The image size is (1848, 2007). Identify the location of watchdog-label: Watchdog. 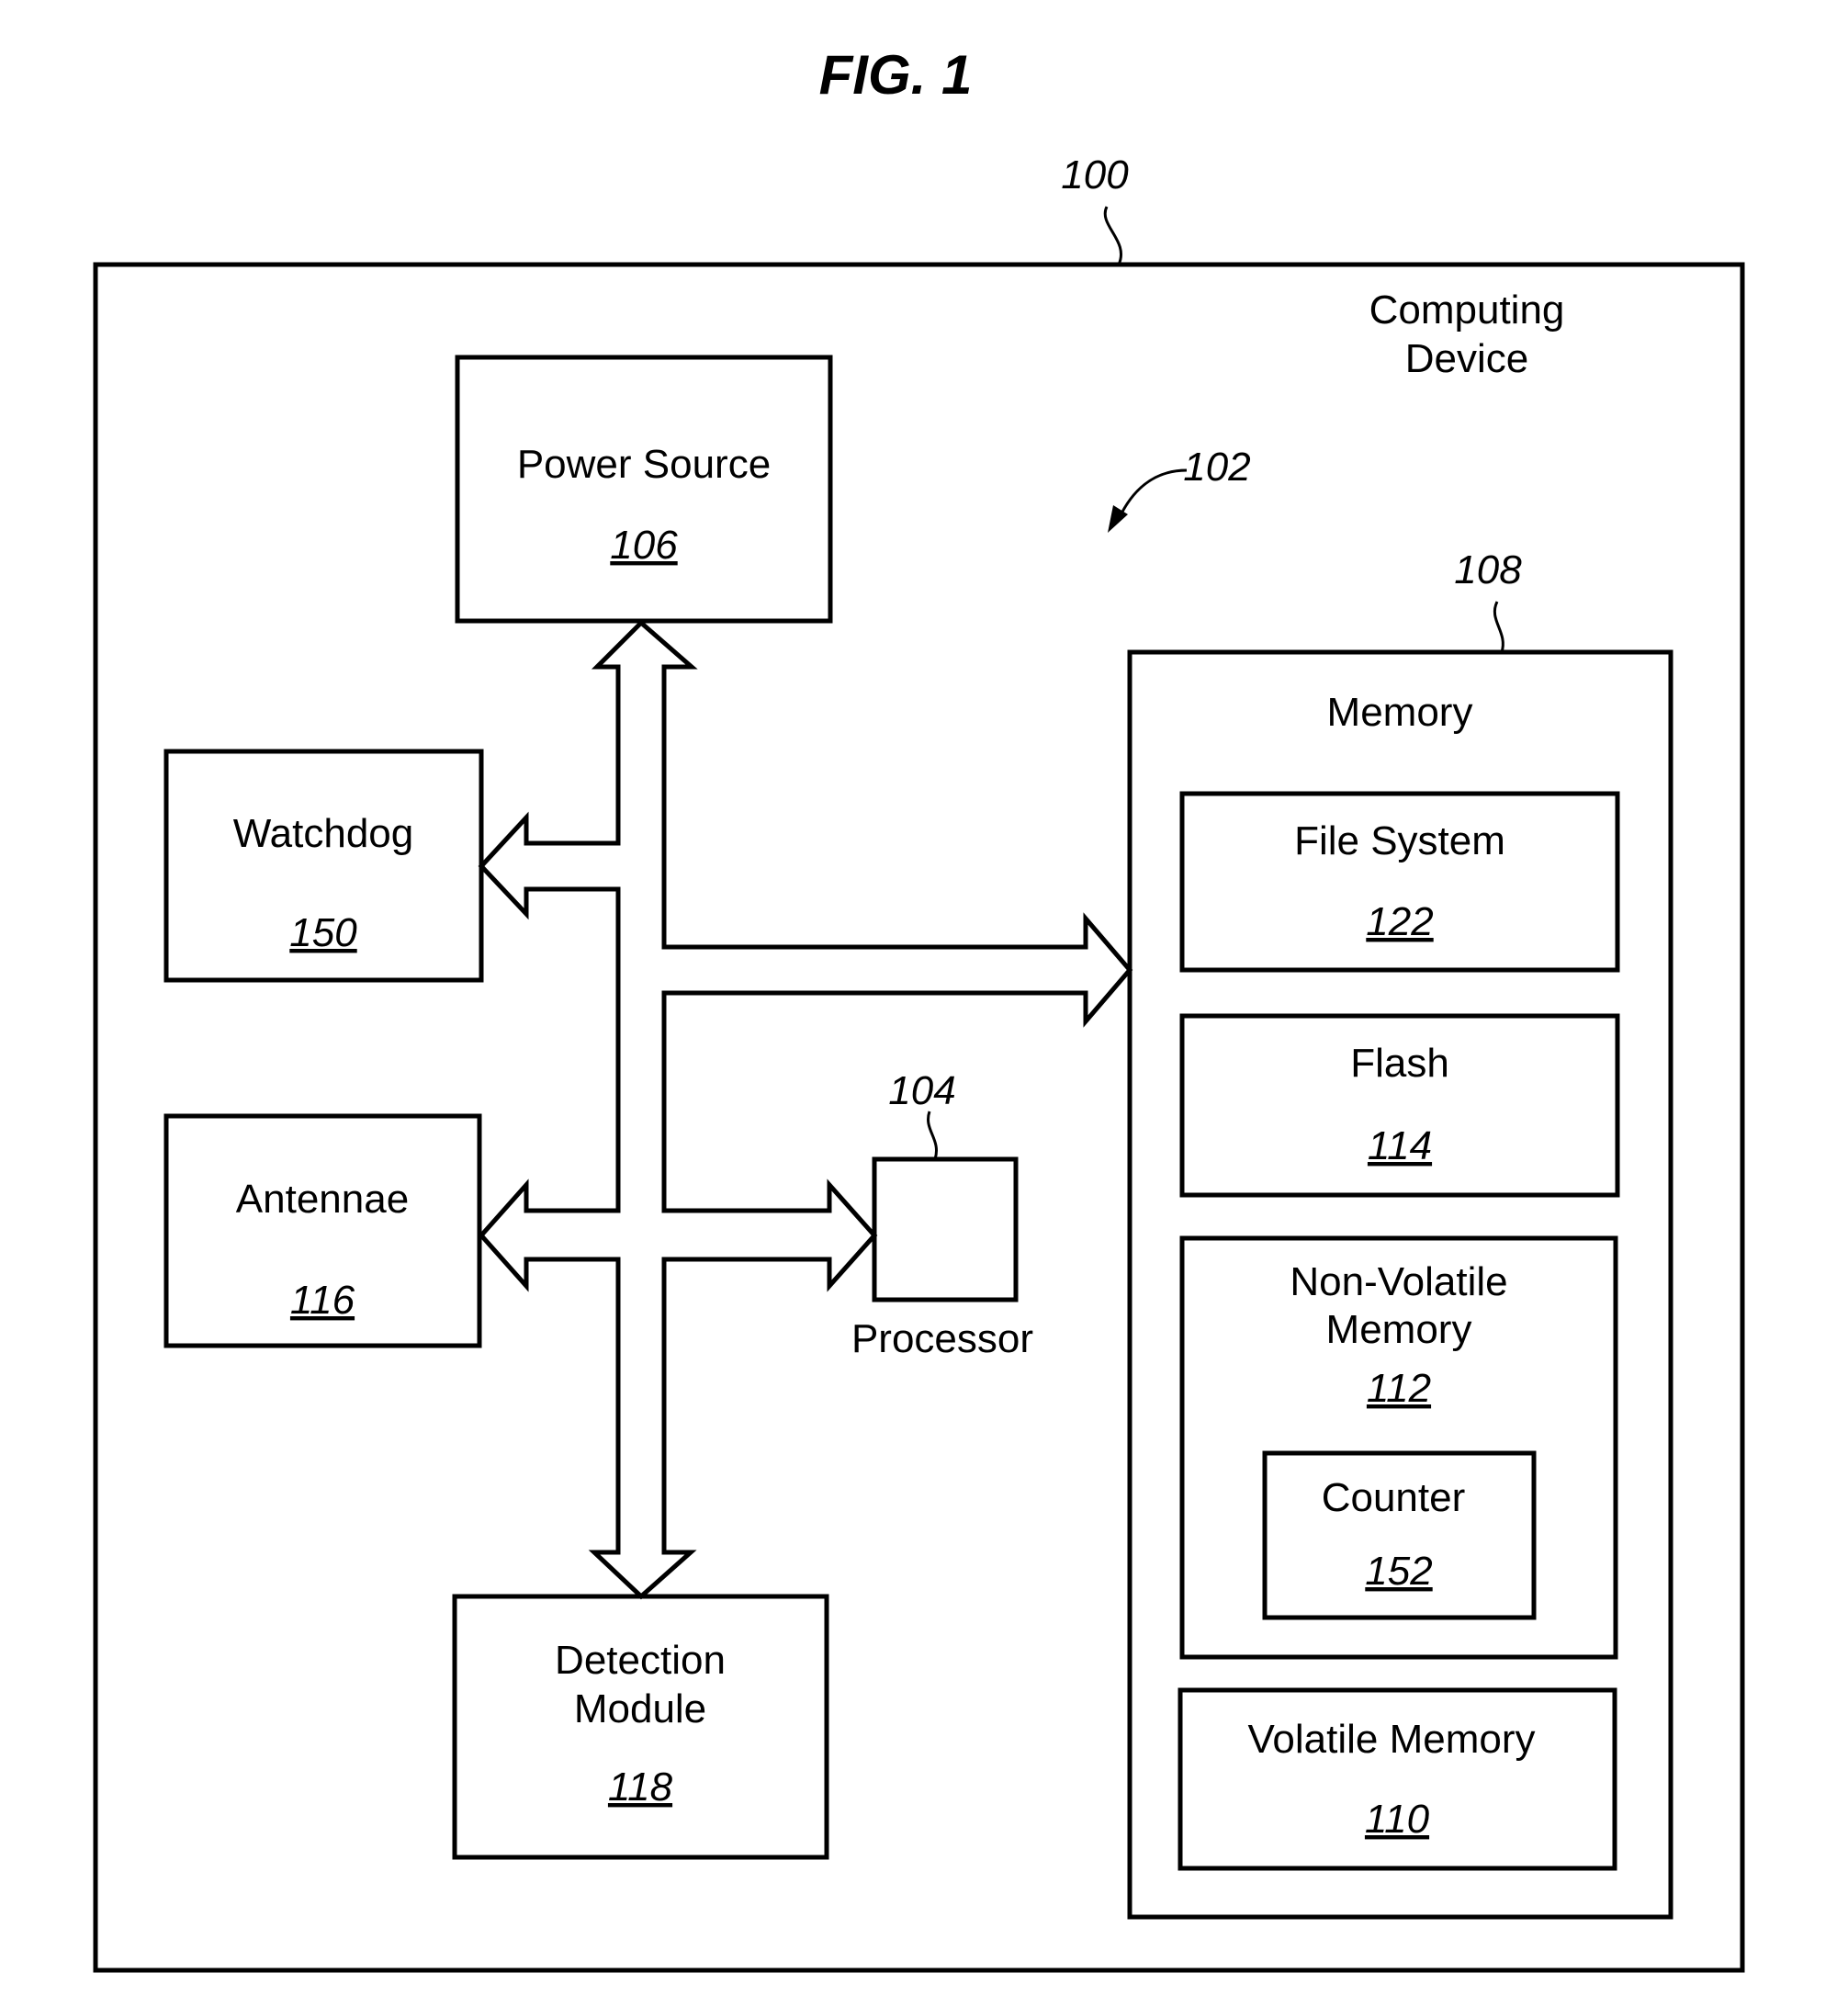
(323, 833).